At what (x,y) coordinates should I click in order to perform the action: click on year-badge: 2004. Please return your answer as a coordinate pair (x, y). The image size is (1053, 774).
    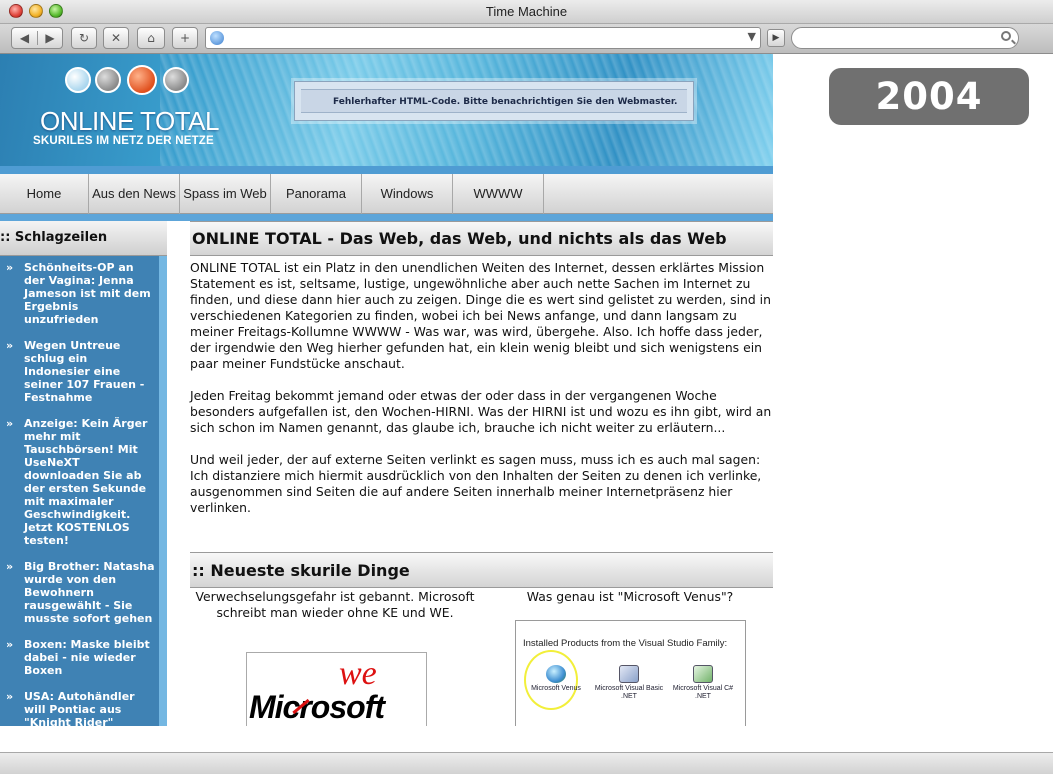
    Looking at the image, I should click on (929, 96).